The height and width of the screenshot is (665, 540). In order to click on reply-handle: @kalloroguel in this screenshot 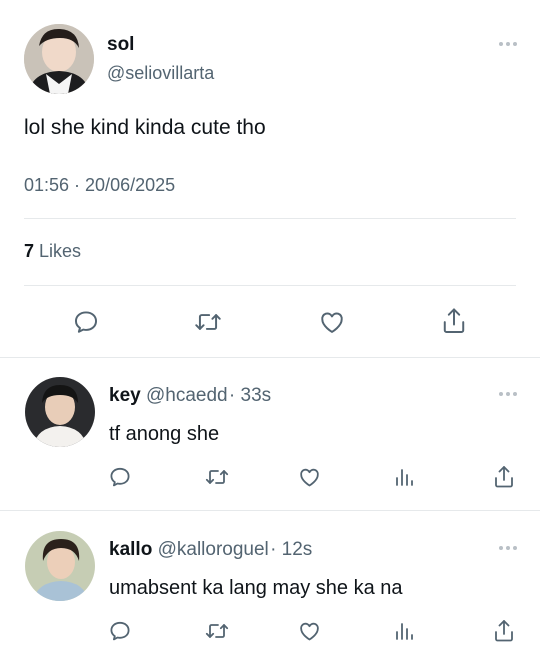, I will do `click(213, 549)`.